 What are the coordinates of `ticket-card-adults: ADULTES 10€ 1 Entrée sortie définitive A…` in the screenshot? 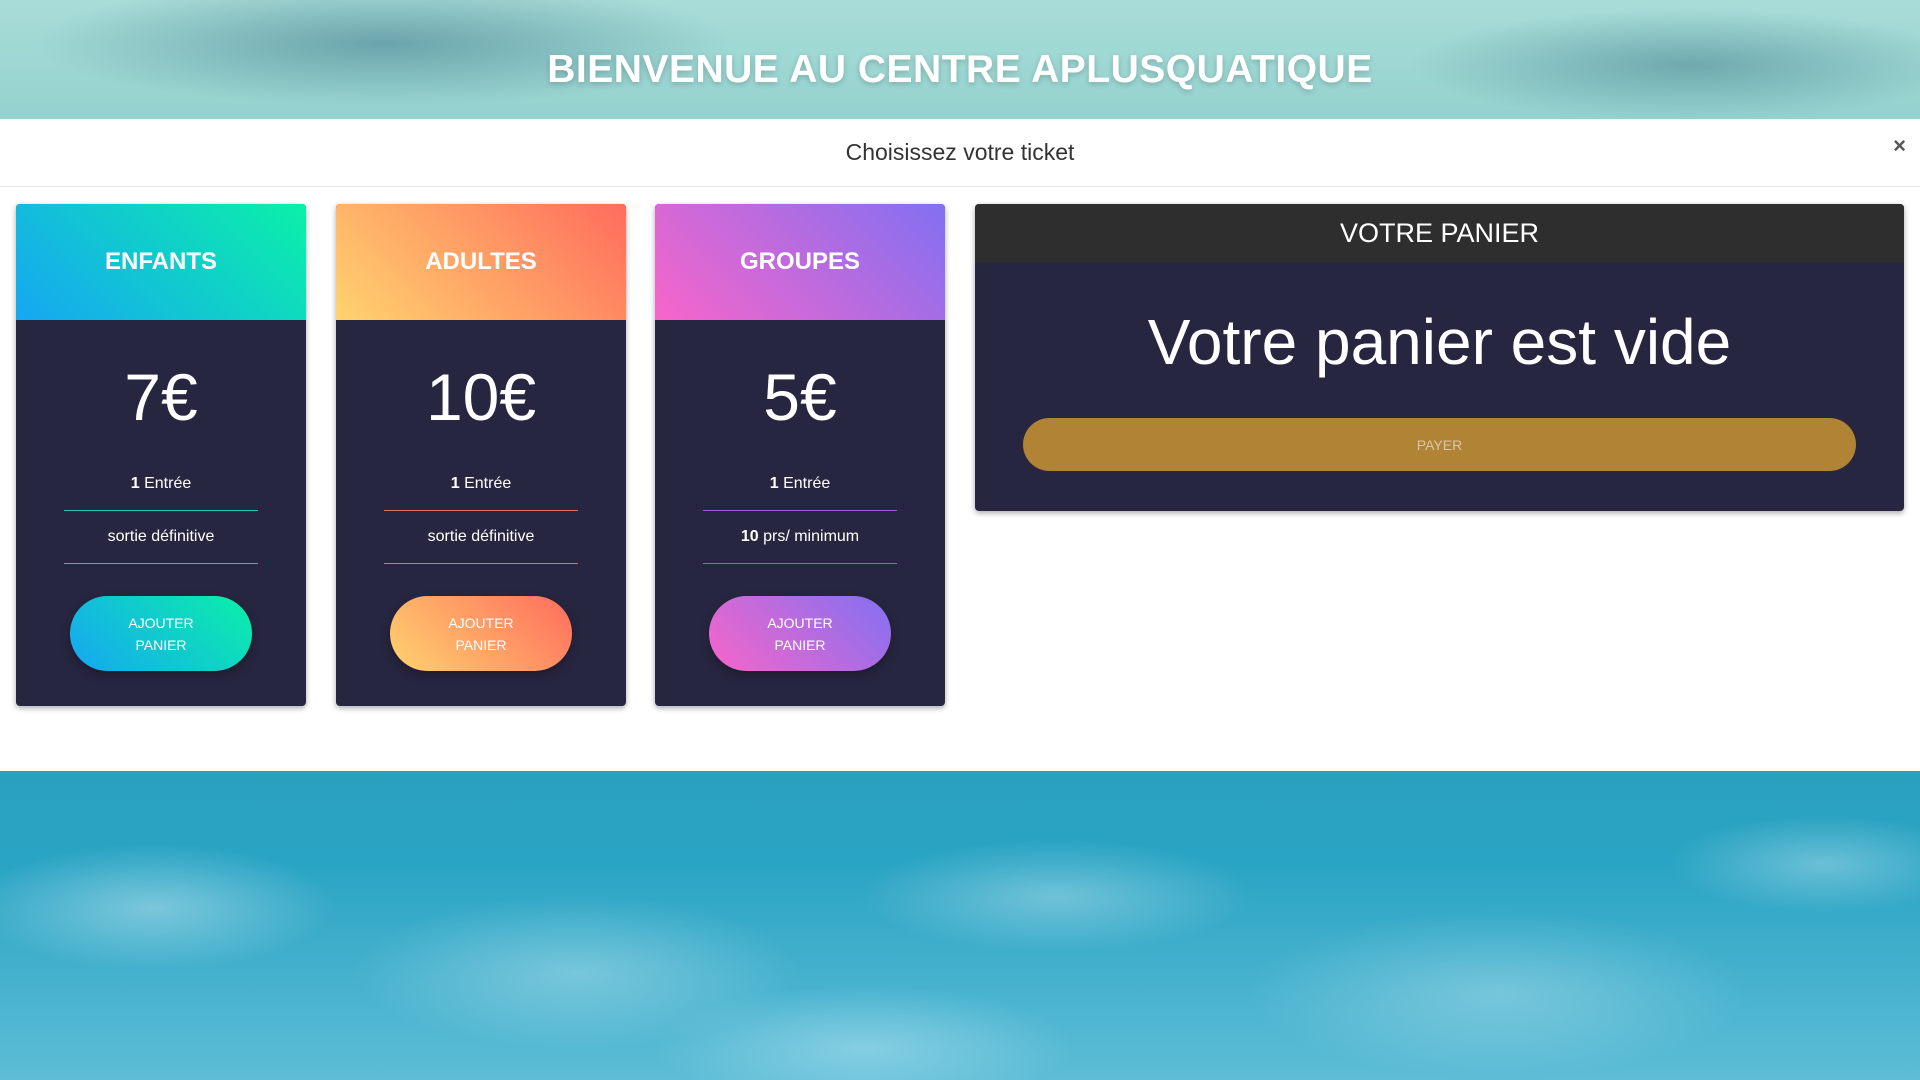 It's located at (481, 455).